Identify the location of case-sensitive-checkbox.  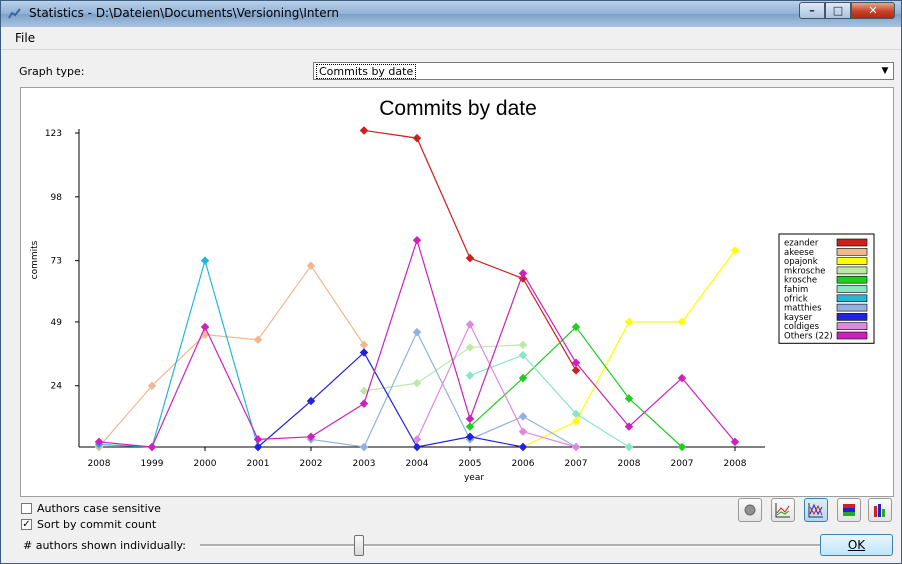
(26, 508).